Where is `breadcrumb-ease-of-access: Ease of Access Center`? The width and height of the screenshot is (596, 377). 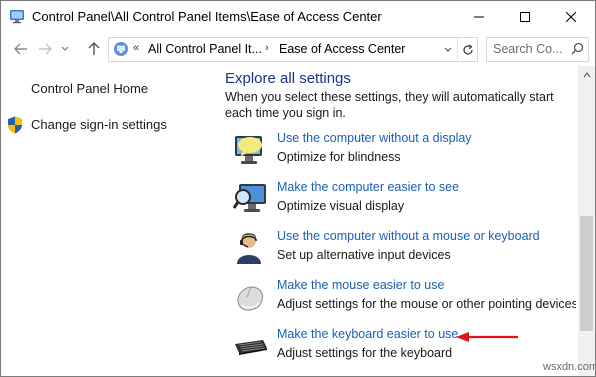 breadcrumb-ease-of-access: Ease of Access Center is located at coordinates (342, 49).